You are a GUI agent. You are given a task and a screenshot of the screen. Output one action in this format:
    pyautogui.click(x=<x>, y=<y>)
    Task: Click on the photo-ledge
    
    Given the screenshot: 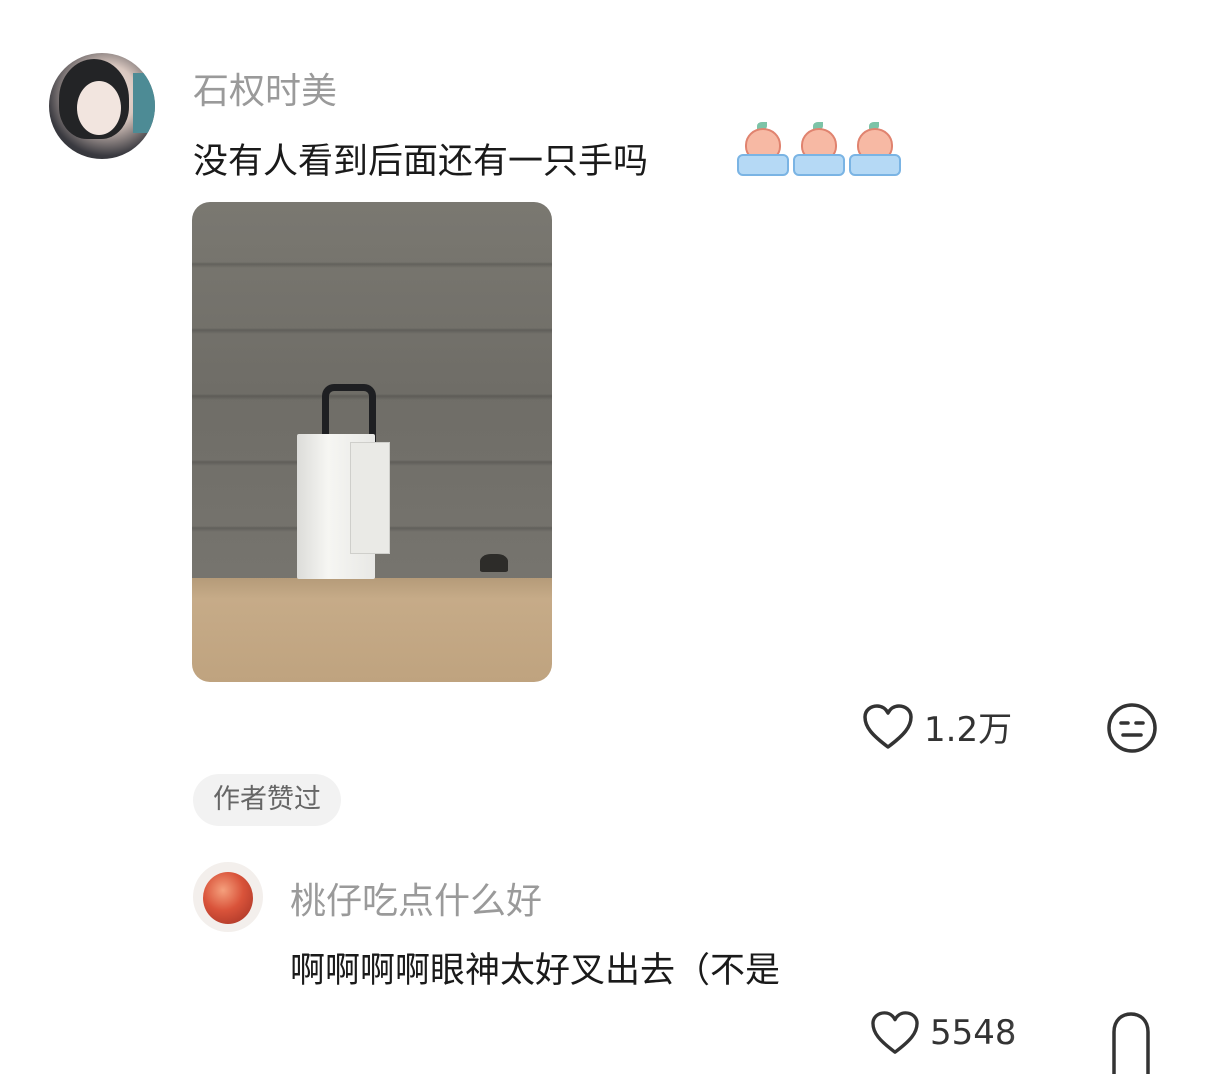 What is the action you would take?
    pyautogui.click(x=372, y=630)
    